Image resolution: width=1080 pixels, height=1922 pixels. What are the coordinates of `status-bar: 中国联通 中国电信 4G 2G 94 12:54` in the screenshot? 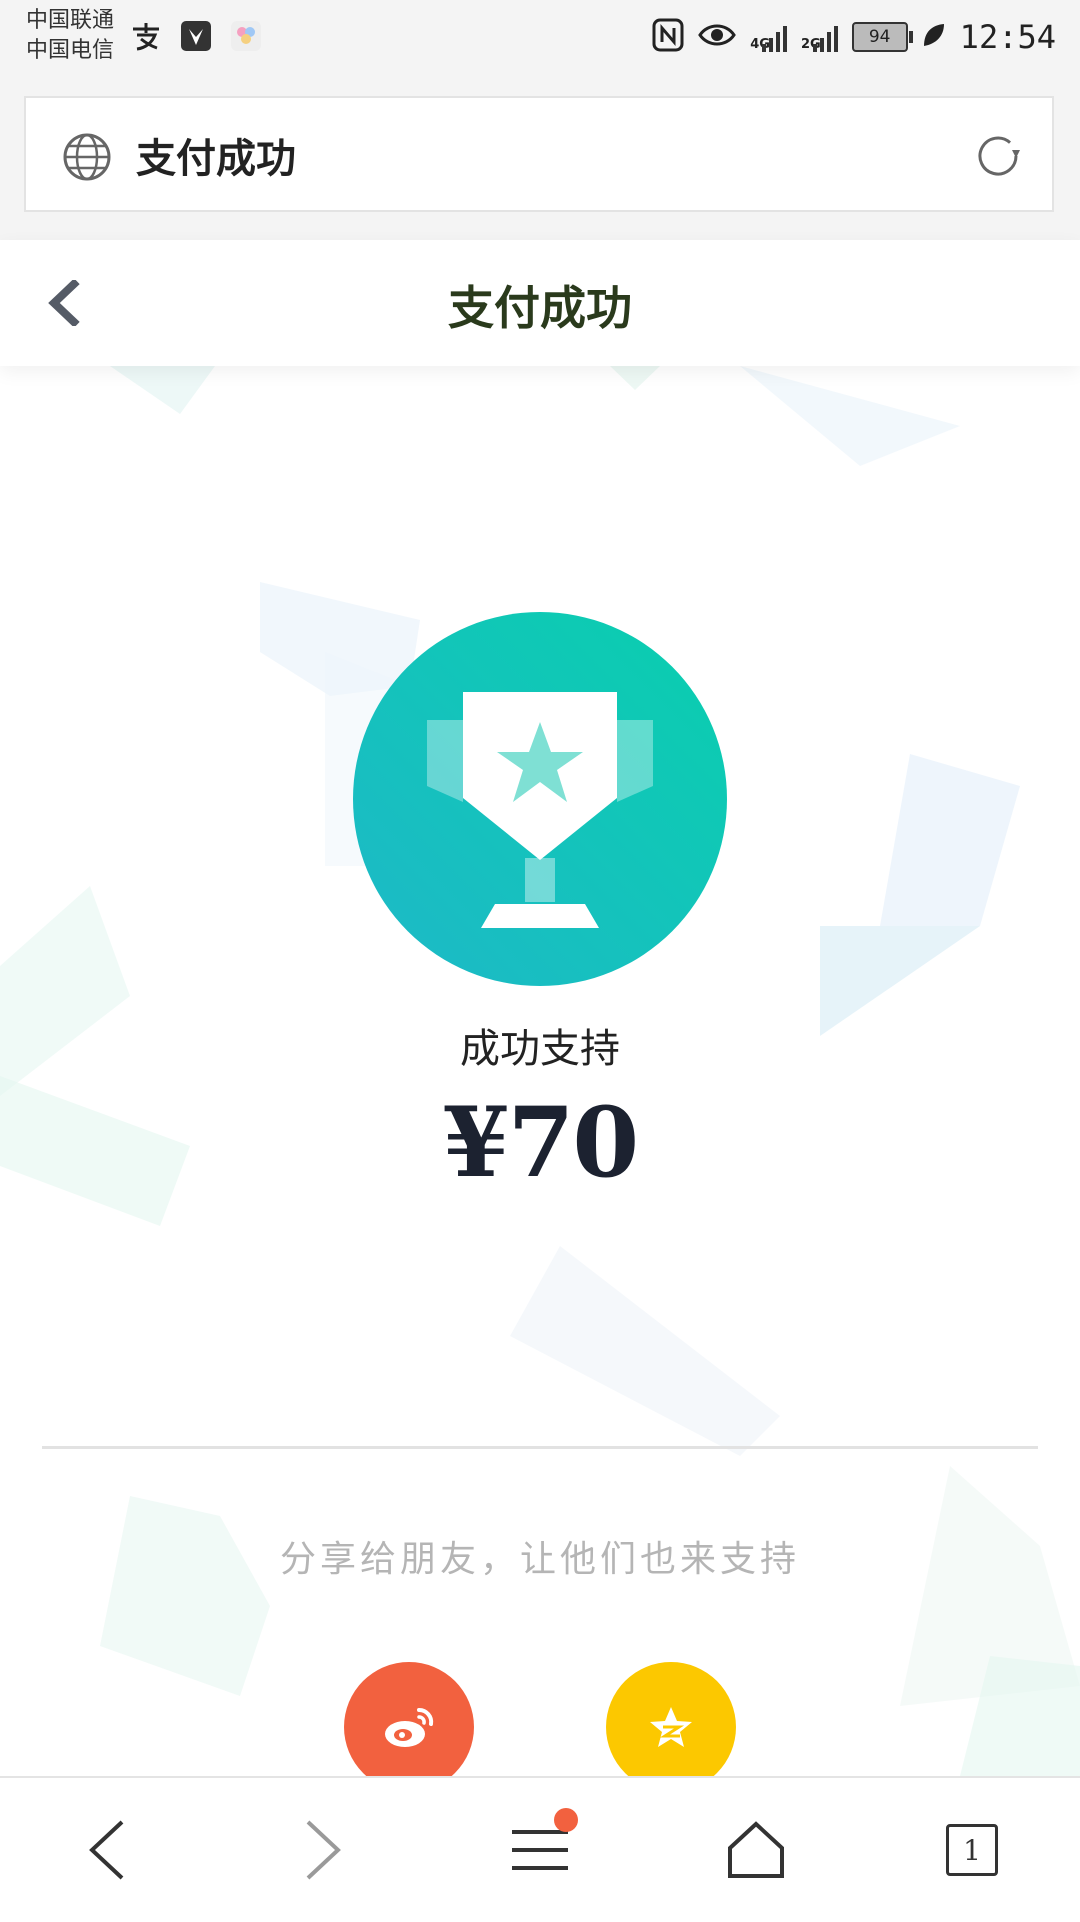 It's located at (540, 39).